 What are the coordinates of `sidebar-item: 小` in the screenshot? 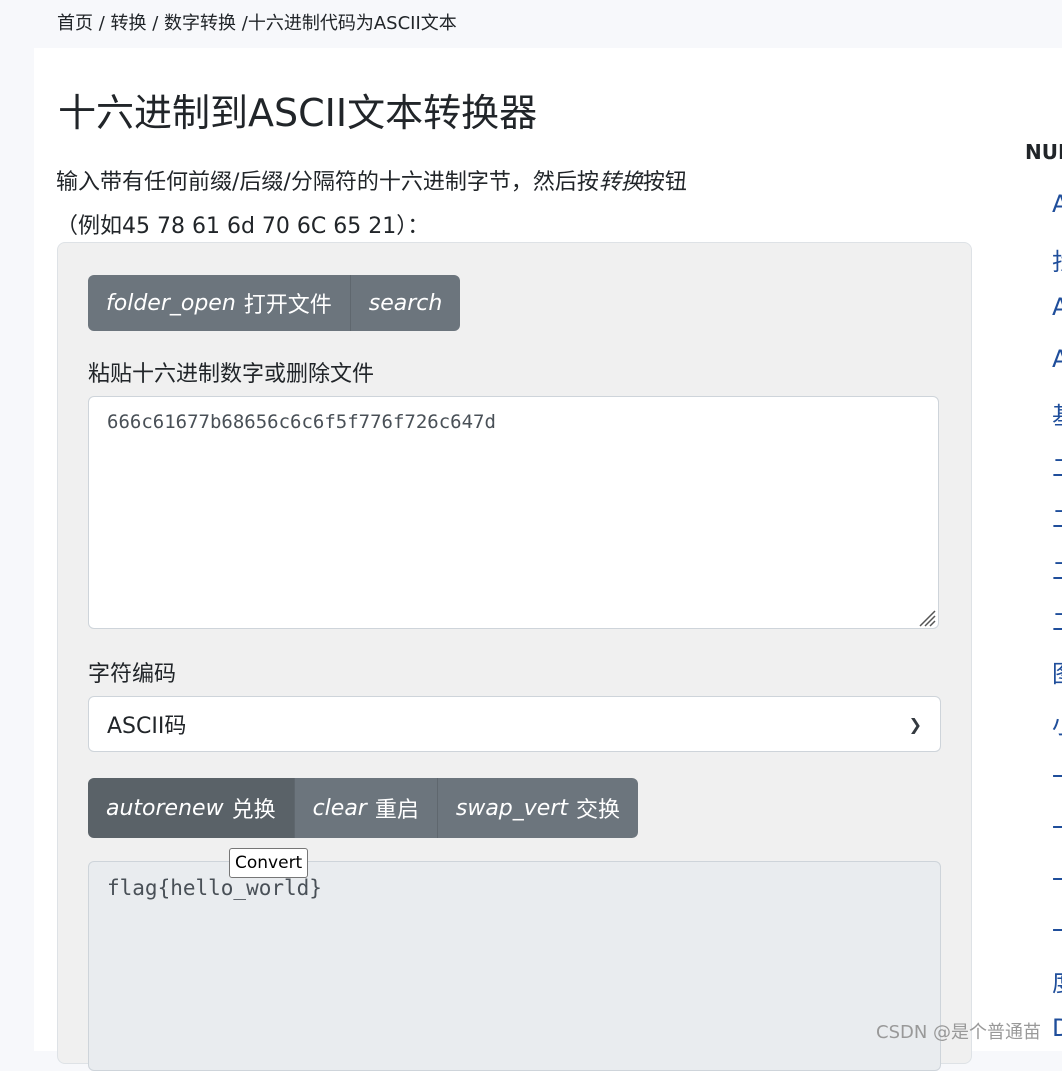 It's located at (1057, 731).